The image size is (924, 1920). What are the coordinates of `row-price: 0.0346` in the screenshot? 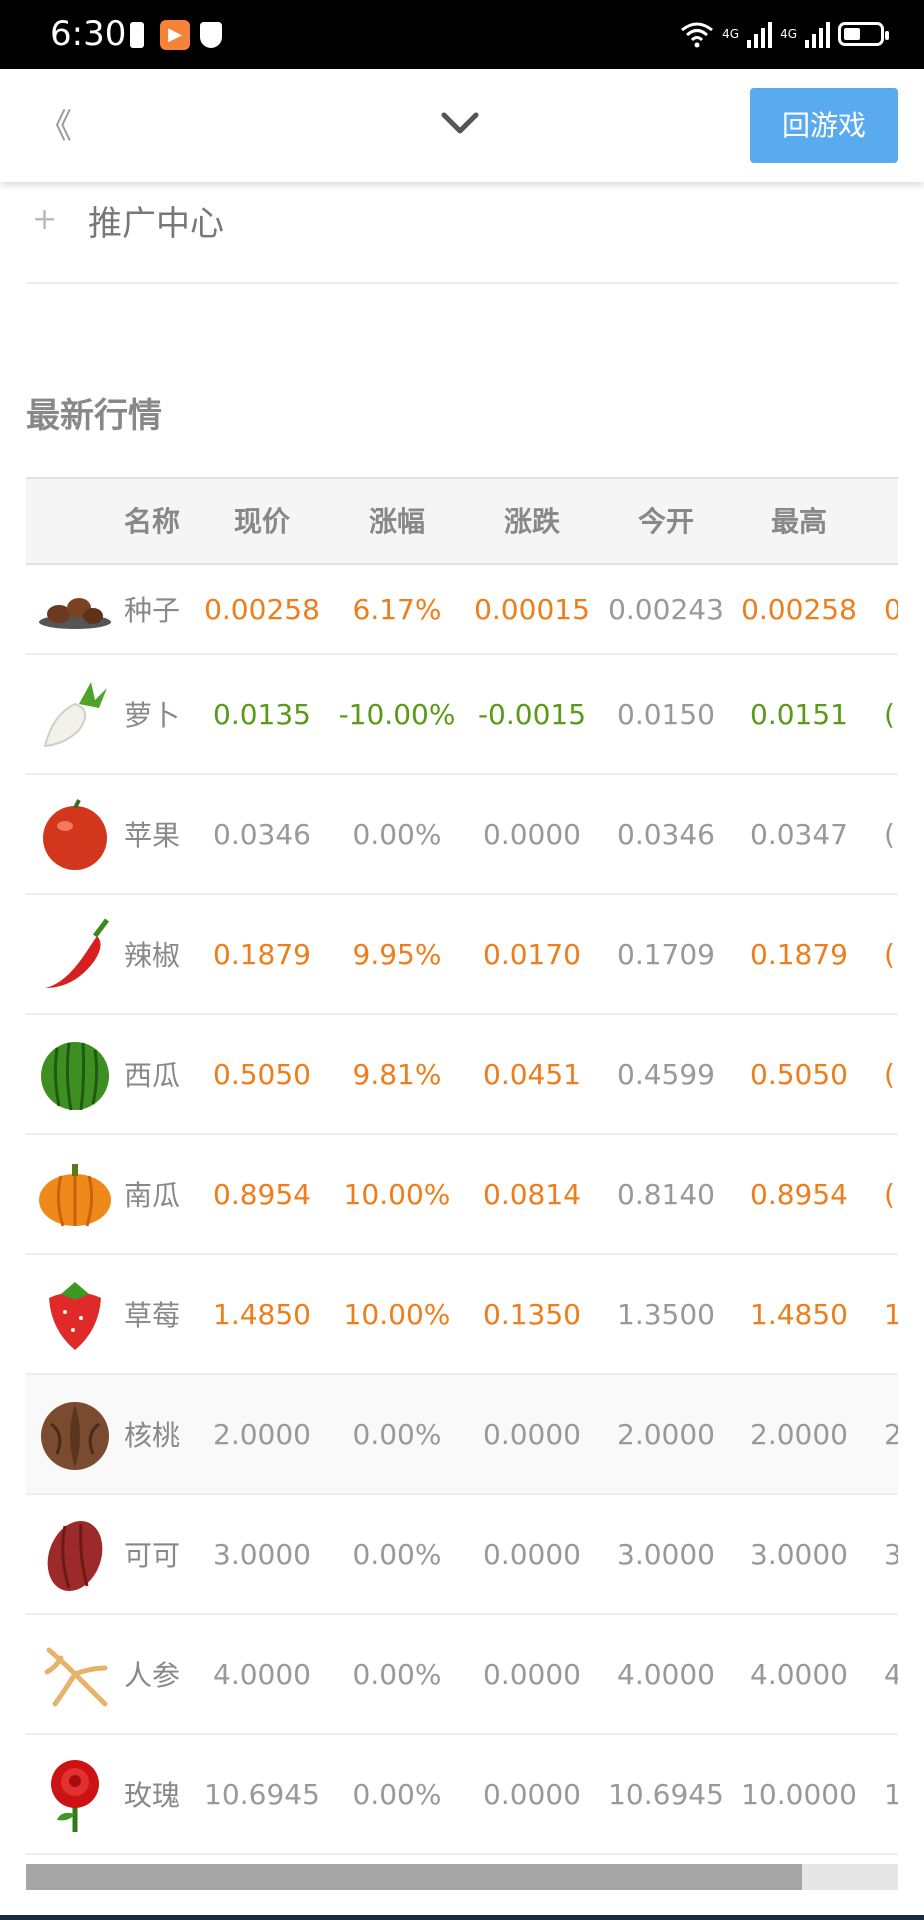 It's located at (262, 834).